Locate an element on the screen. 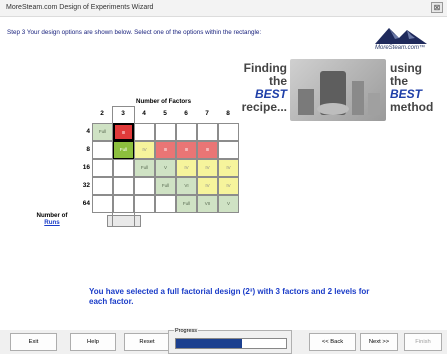  factor-column-header: 3 is located at coordinates (123, 113).